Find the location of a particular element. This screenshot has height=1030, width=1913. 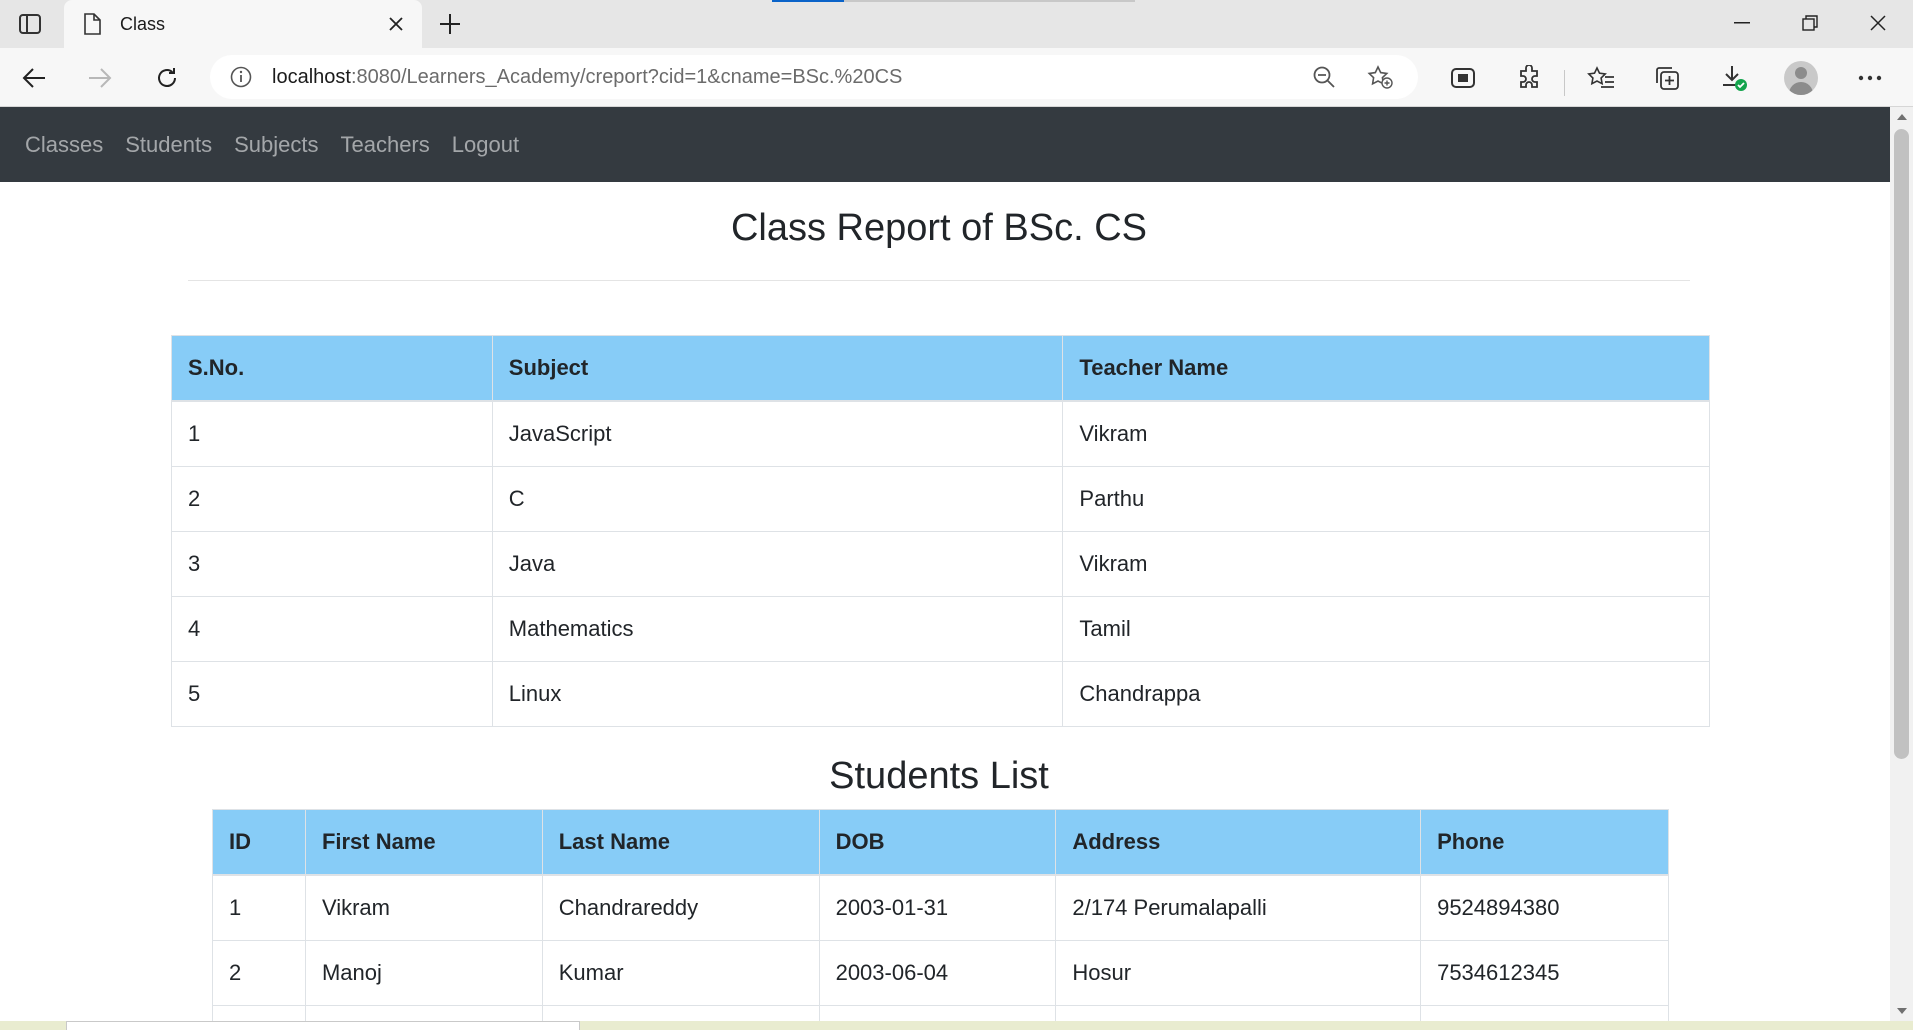

table-cell: 9524894380 is located at coordinates (1544, 907).